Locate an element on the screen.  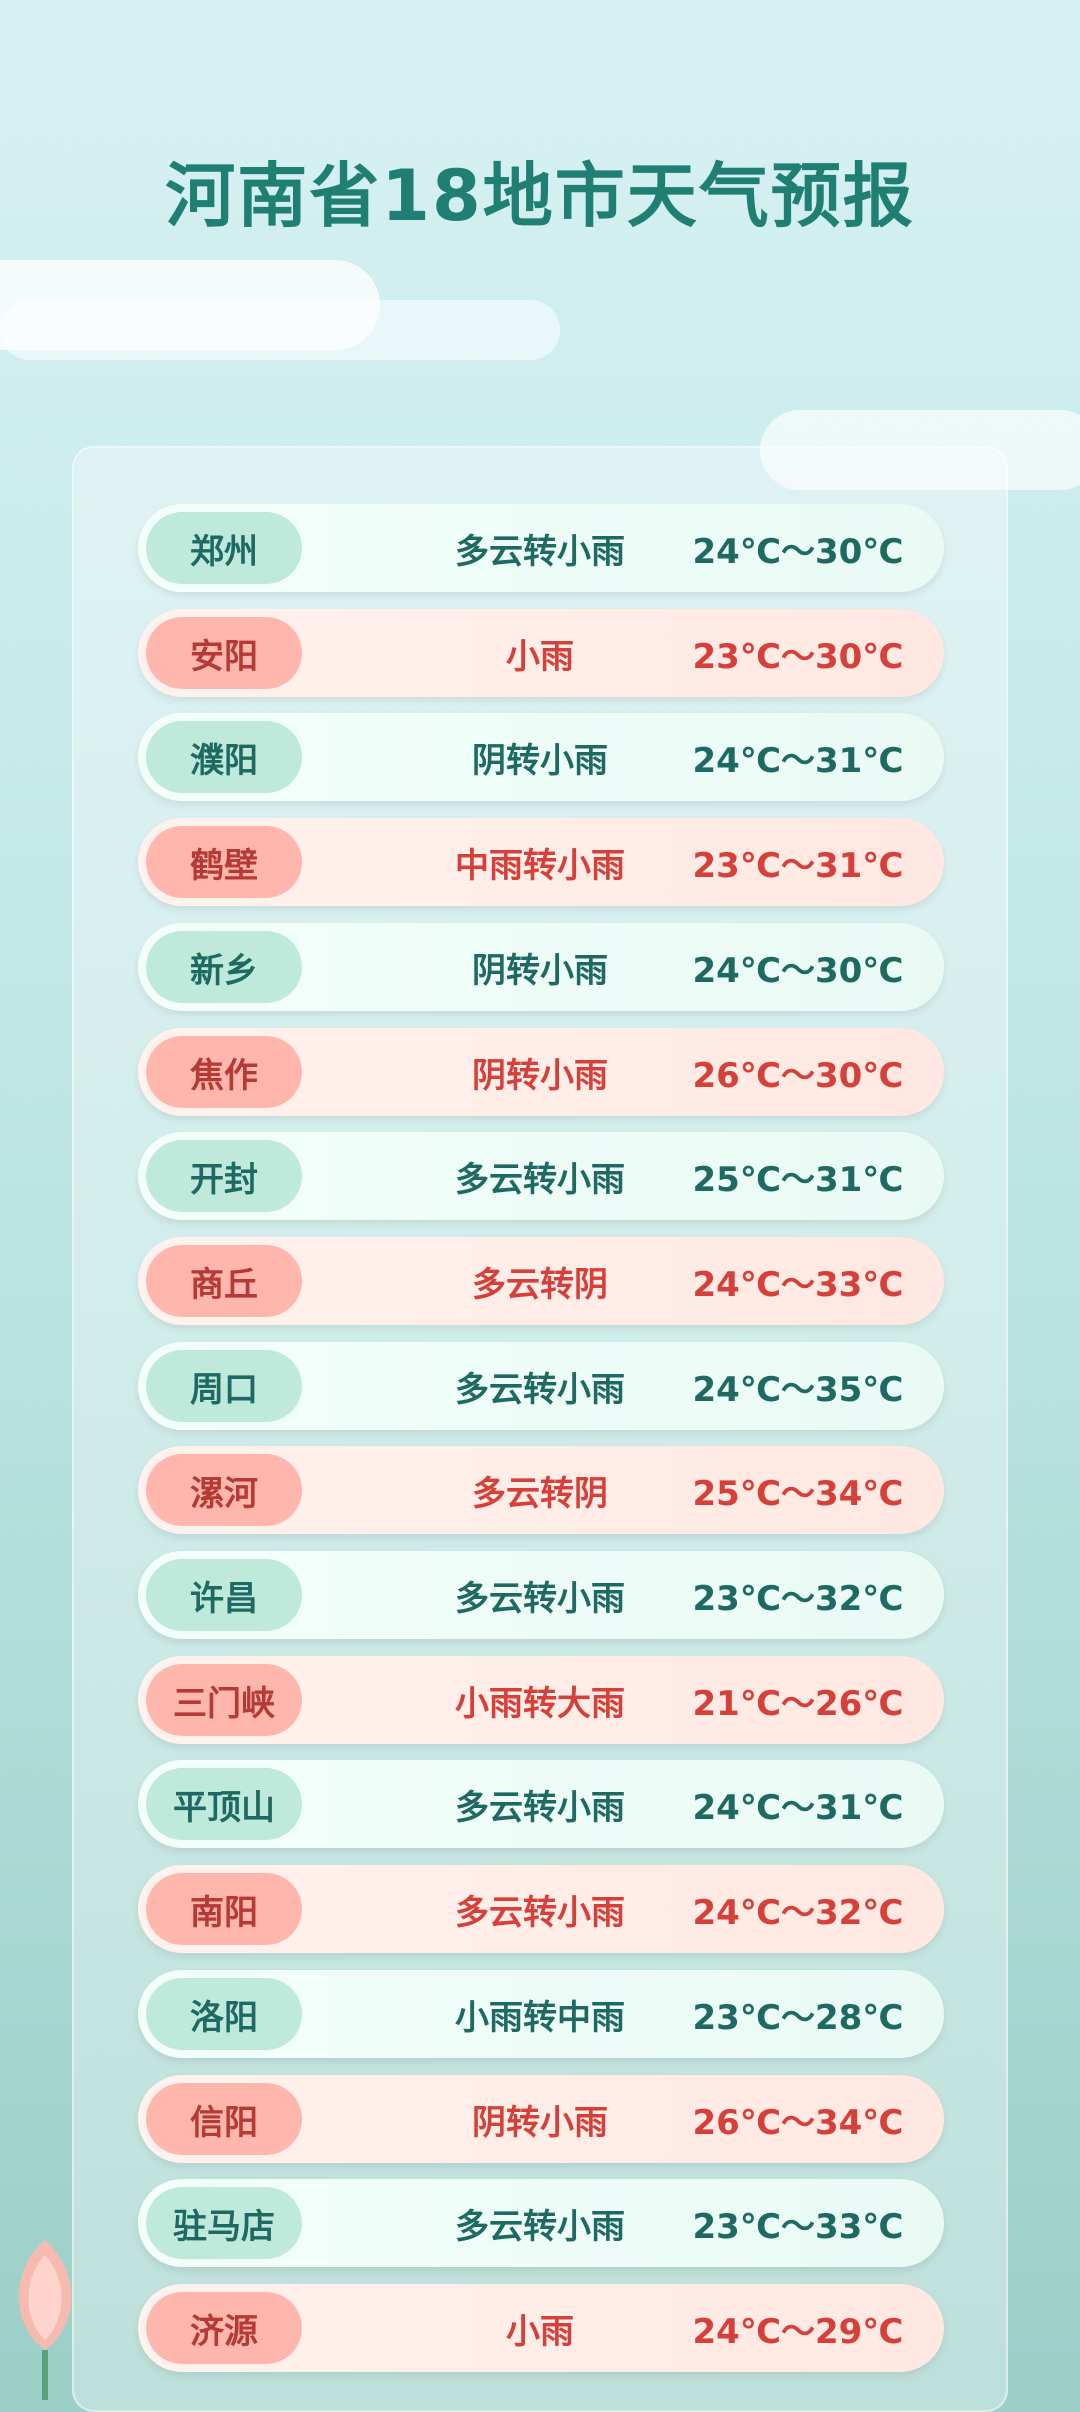
city-pill: 郑州 is located at coordinates (224, 548).